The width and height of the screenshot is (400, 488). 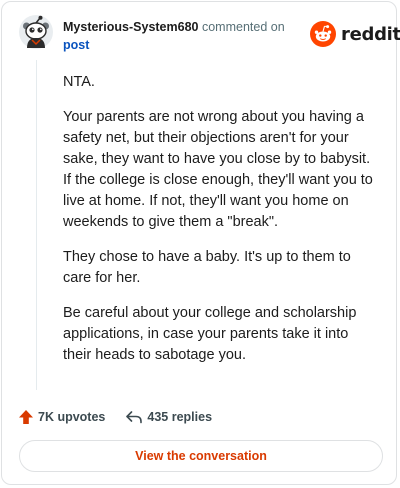 I want to click on upvote-button: 7K upvotes, so click(x=61, y=417).